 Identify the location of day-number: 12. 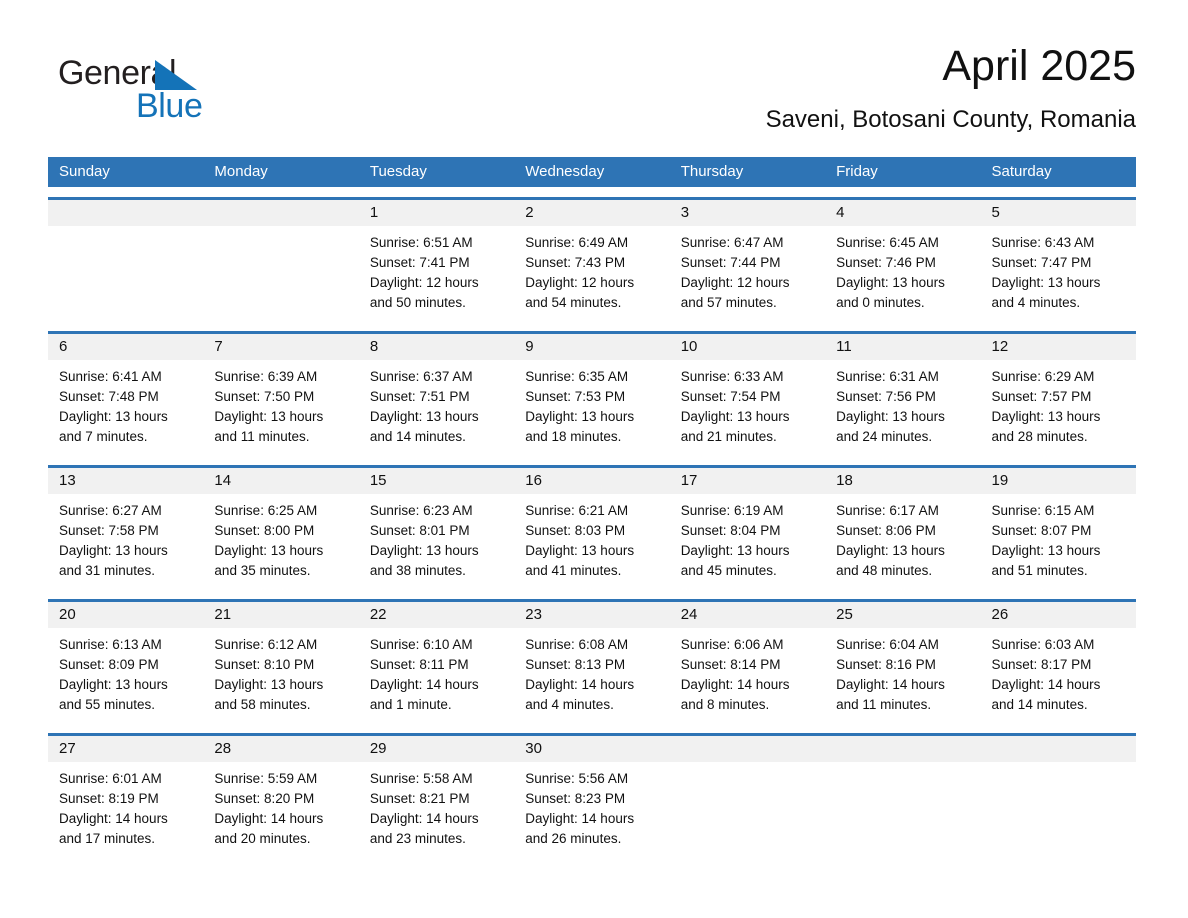
(1058, 347).